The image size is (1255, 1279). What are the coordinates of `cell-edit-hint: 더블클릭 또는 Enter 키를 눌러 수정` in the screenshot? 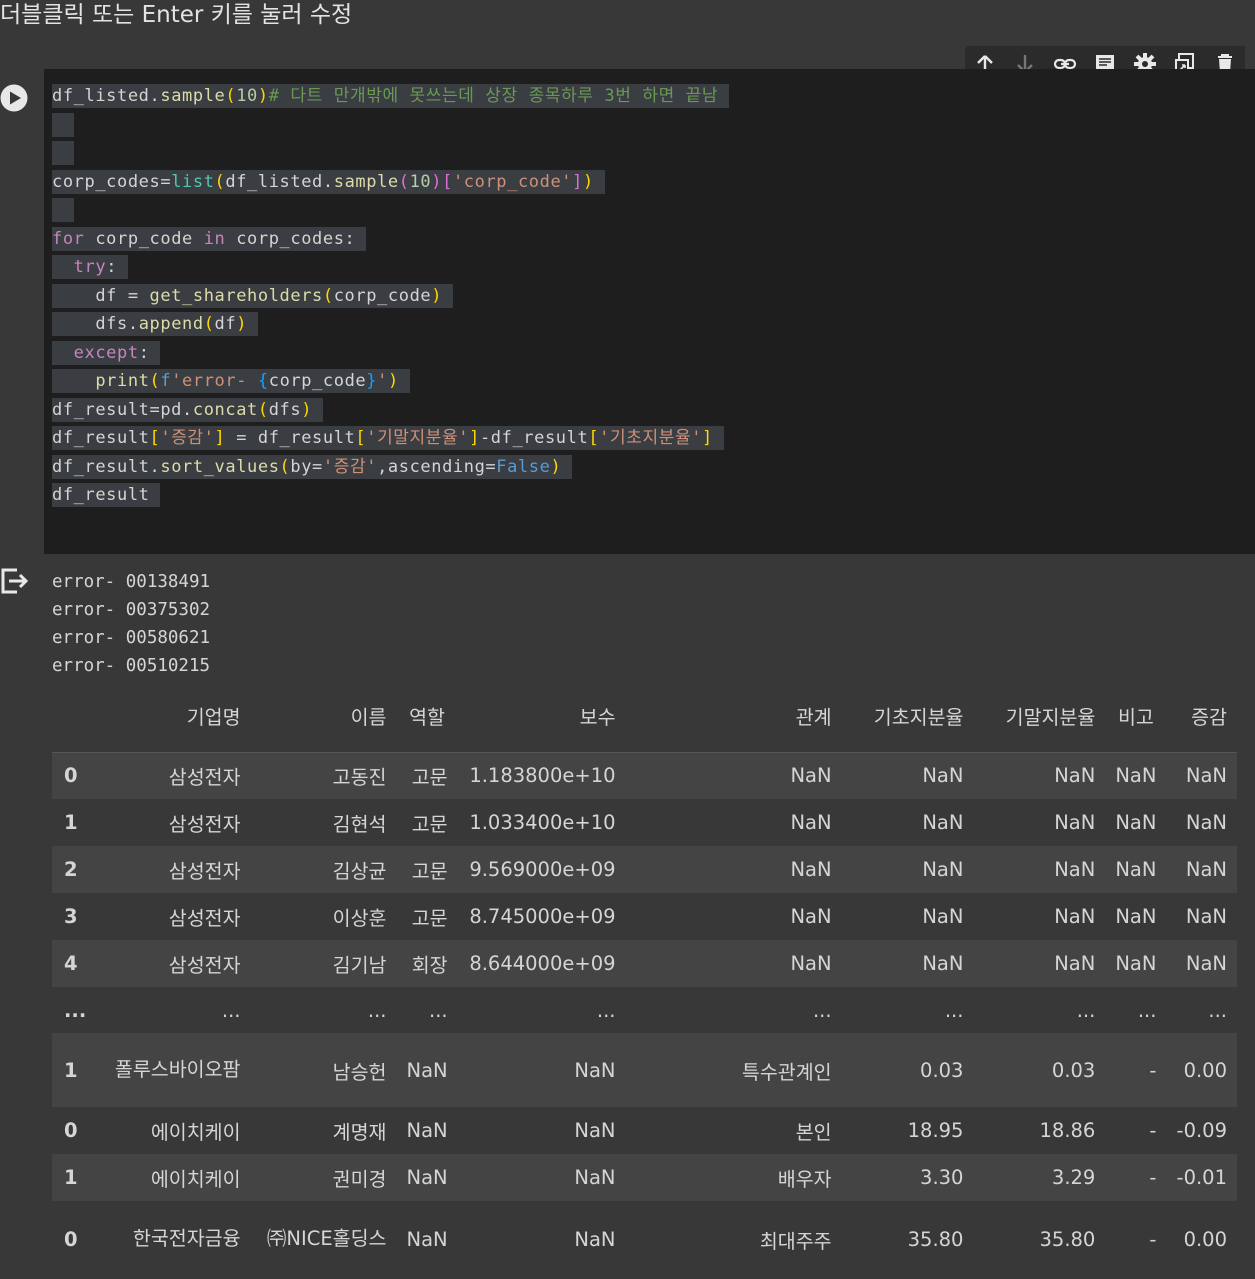 It's located at (176, 20).